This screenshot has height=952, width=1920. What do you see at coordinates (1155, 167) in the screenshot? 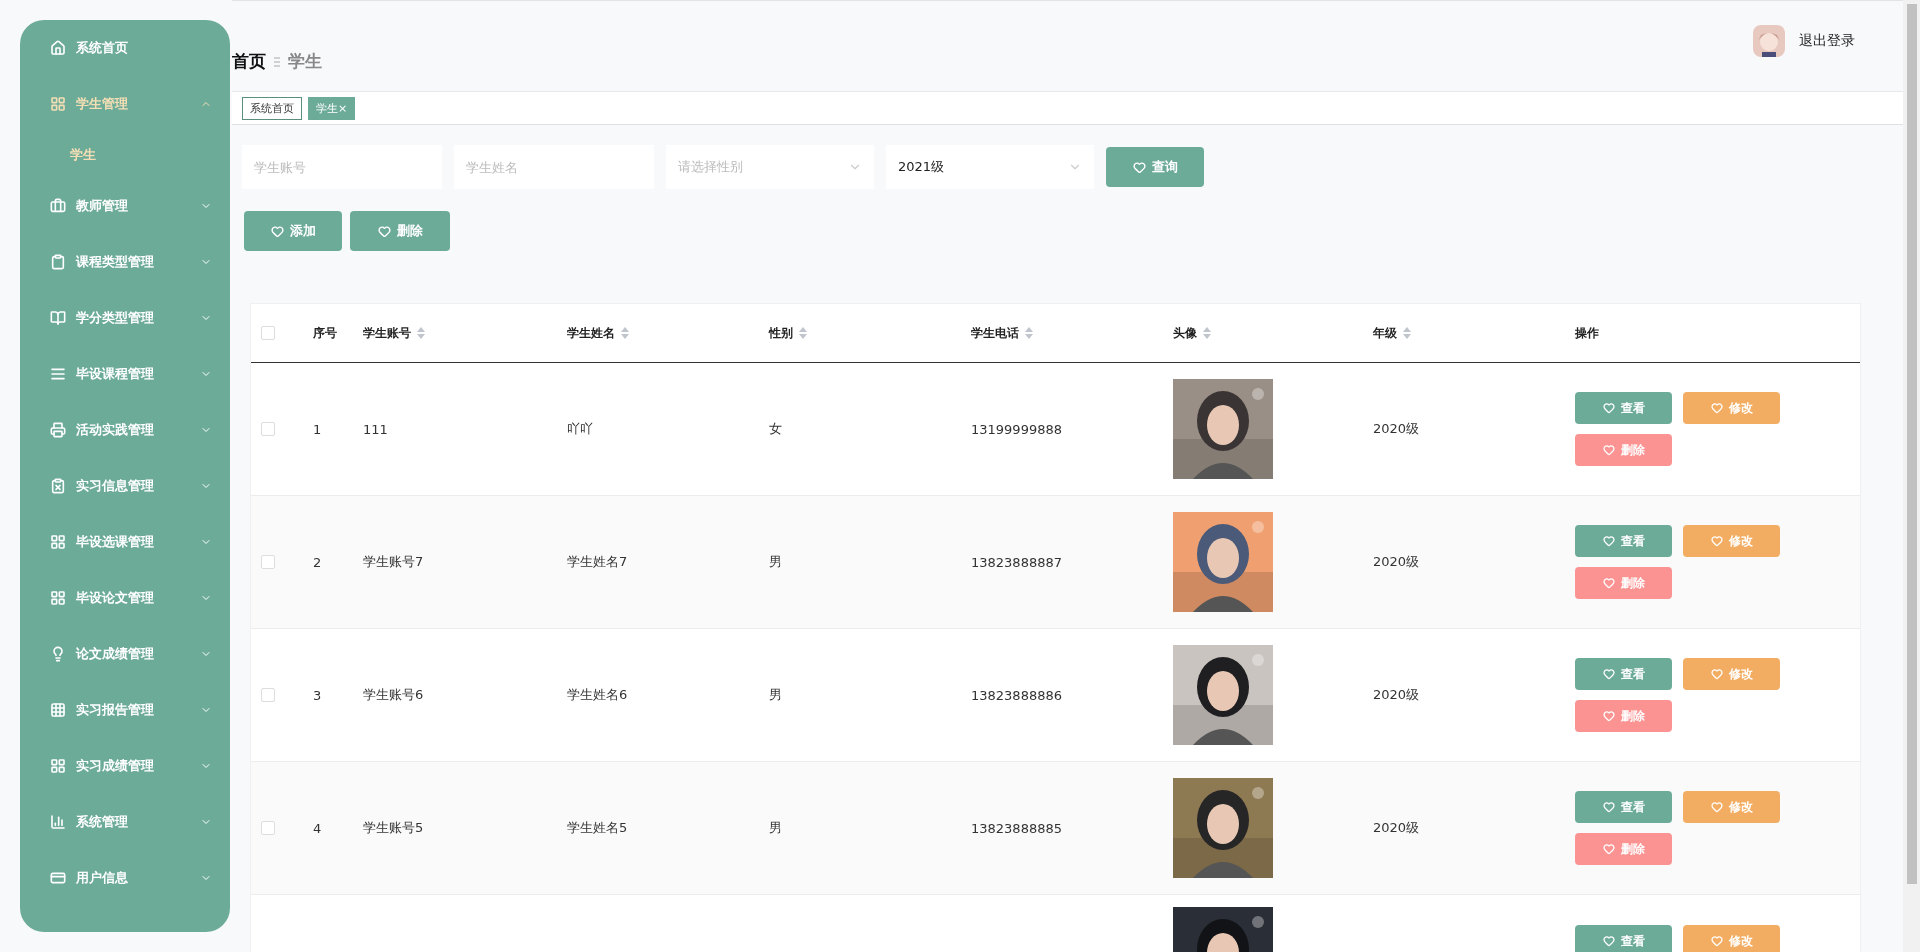
I see `search-button: 查询` at bounding box center [1155, 167].